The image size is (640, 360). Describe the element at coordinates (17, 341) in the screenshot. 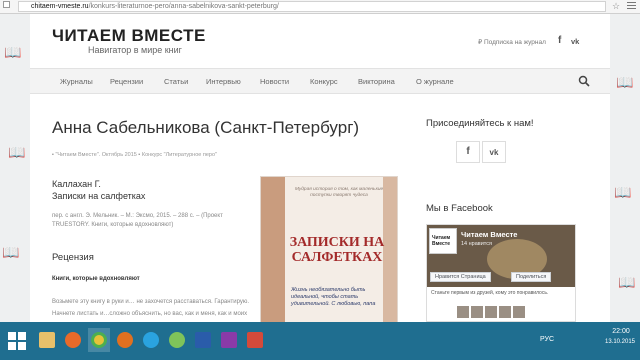

I see `start-button` at that location.